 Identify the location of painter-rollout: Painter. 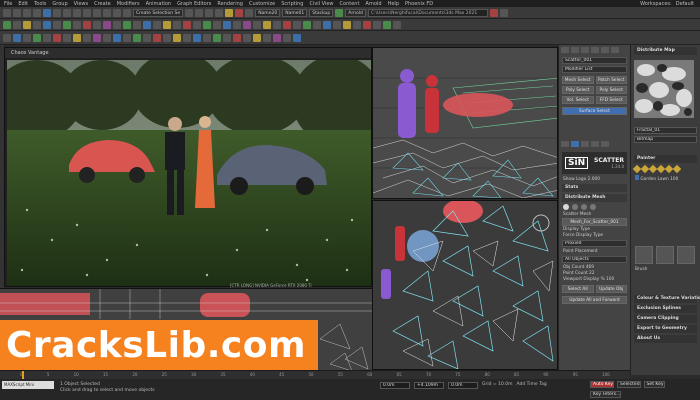
(665, 159).